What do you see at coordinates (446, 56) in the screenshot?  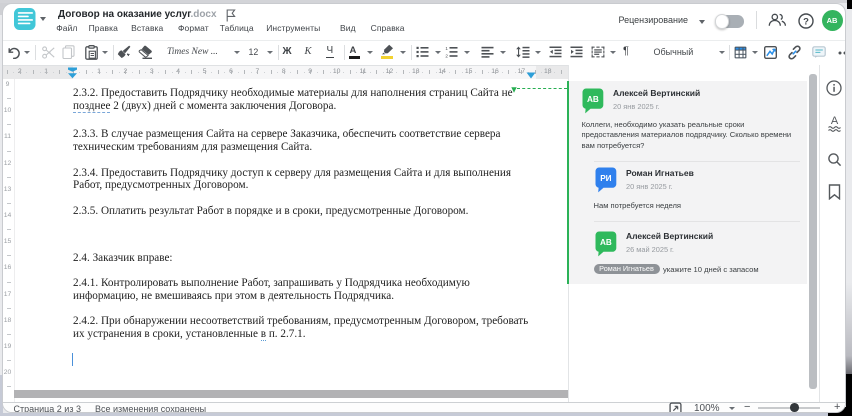 I see `svg-text: 2` at bounding box center [446, 56].